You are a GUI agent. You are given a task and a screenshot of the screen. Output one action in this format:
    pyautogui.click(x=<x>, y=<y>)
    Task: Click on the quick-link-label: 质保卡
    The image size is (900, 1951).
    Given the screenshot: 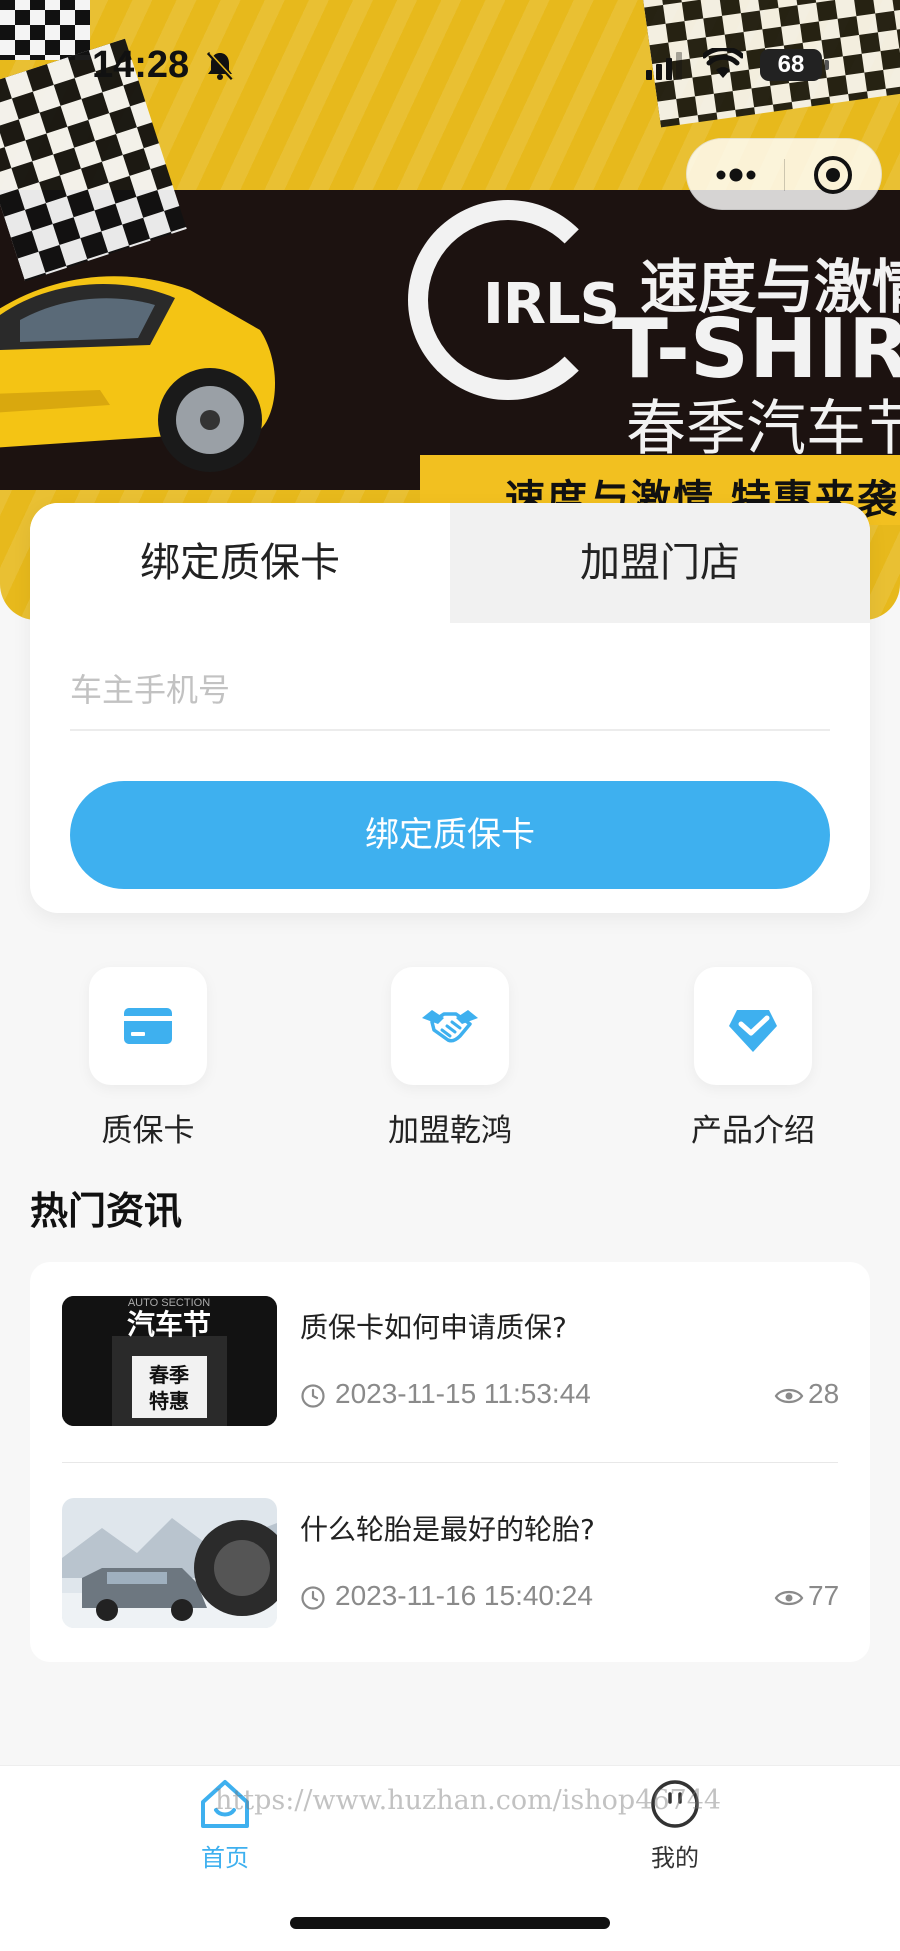 What is the action you would take?
    pyautogui.click(x=148, y=1131)
    